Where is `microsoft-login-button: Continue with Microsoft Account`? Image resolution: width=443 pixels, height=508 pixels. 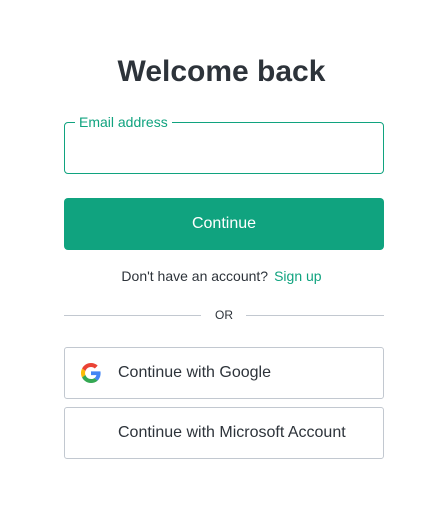 microsoft-login-button: Continue with Microsoft Account is located at coordinates (224, 433).